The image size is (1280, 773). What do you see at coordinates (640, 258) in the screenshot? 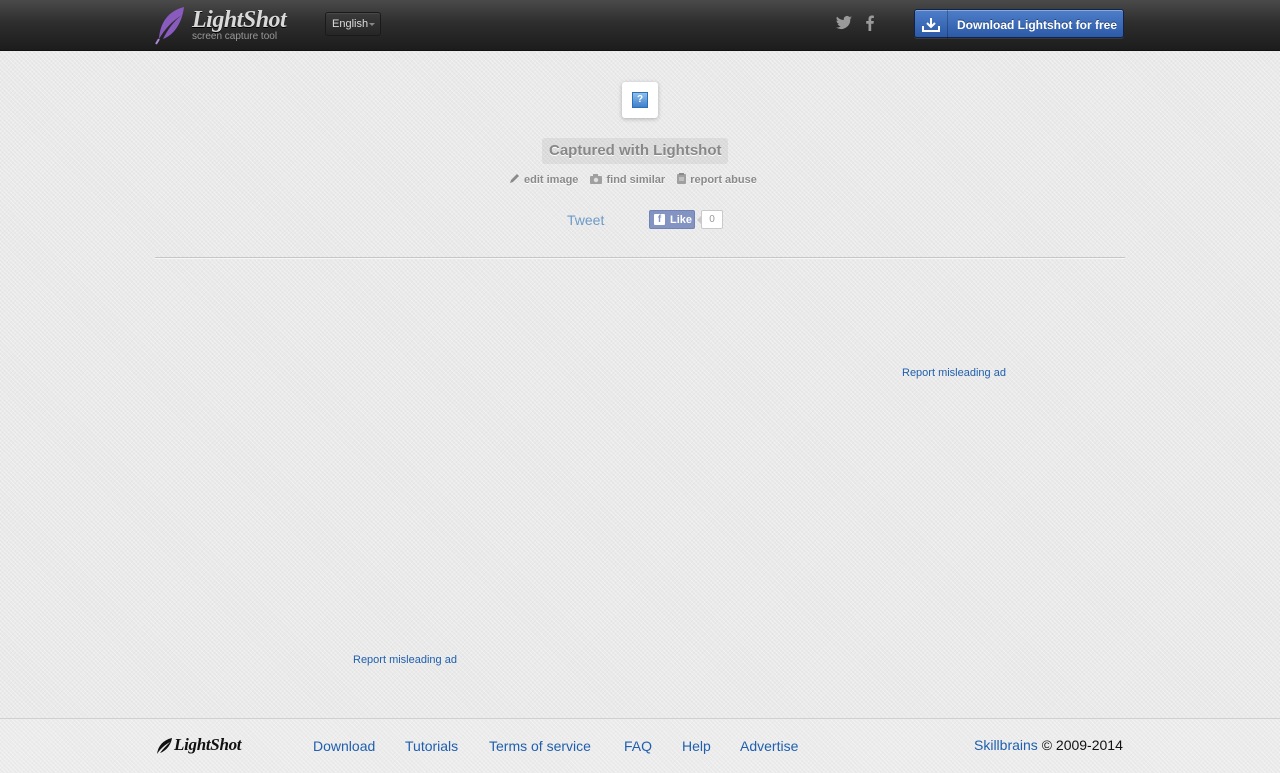
I see `content-divider` at bounding box center [640, 258].